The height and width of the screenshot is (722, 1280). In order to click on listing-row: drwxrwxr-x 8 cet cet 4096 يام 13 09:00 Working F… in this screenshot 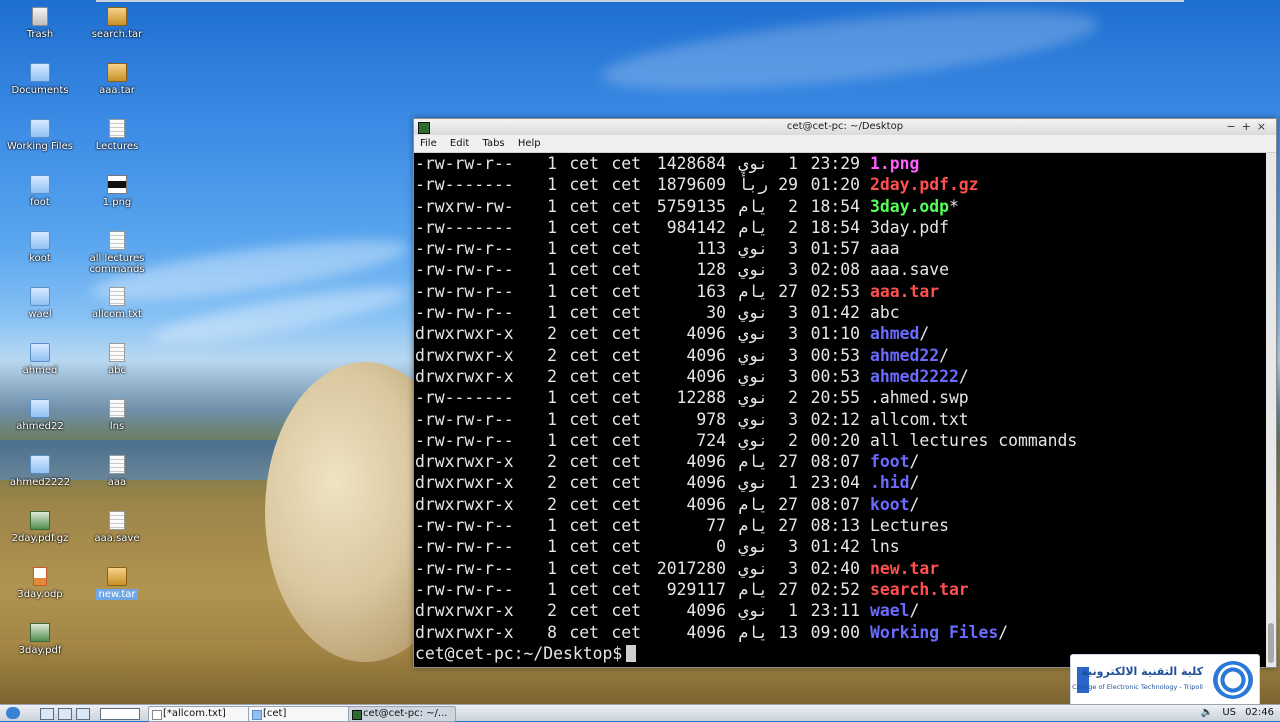, I will do `click(840, 632)`.